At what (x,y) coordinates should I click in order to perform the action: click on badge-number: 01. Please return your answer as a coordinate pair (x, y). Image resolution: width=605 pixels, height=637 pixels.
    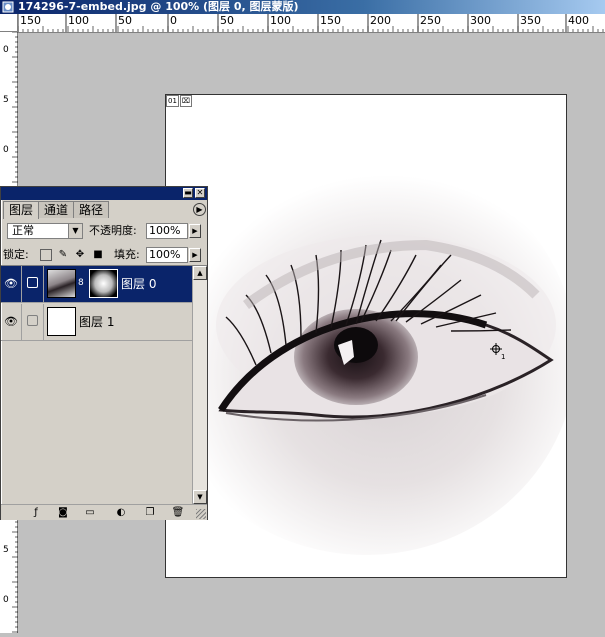
    Looking at the image, I should click on (172, 101).